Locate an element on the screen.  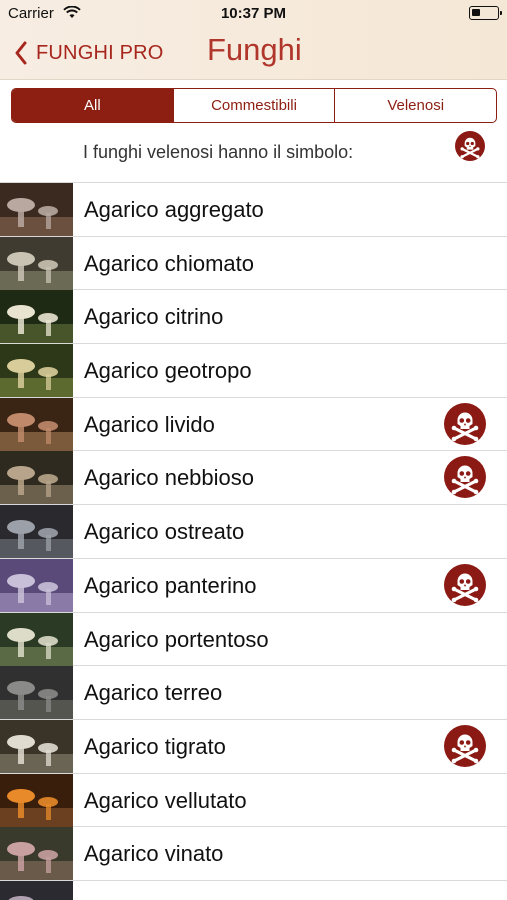
list-item: Agarico aggregato is located at coordinates (253, 210).